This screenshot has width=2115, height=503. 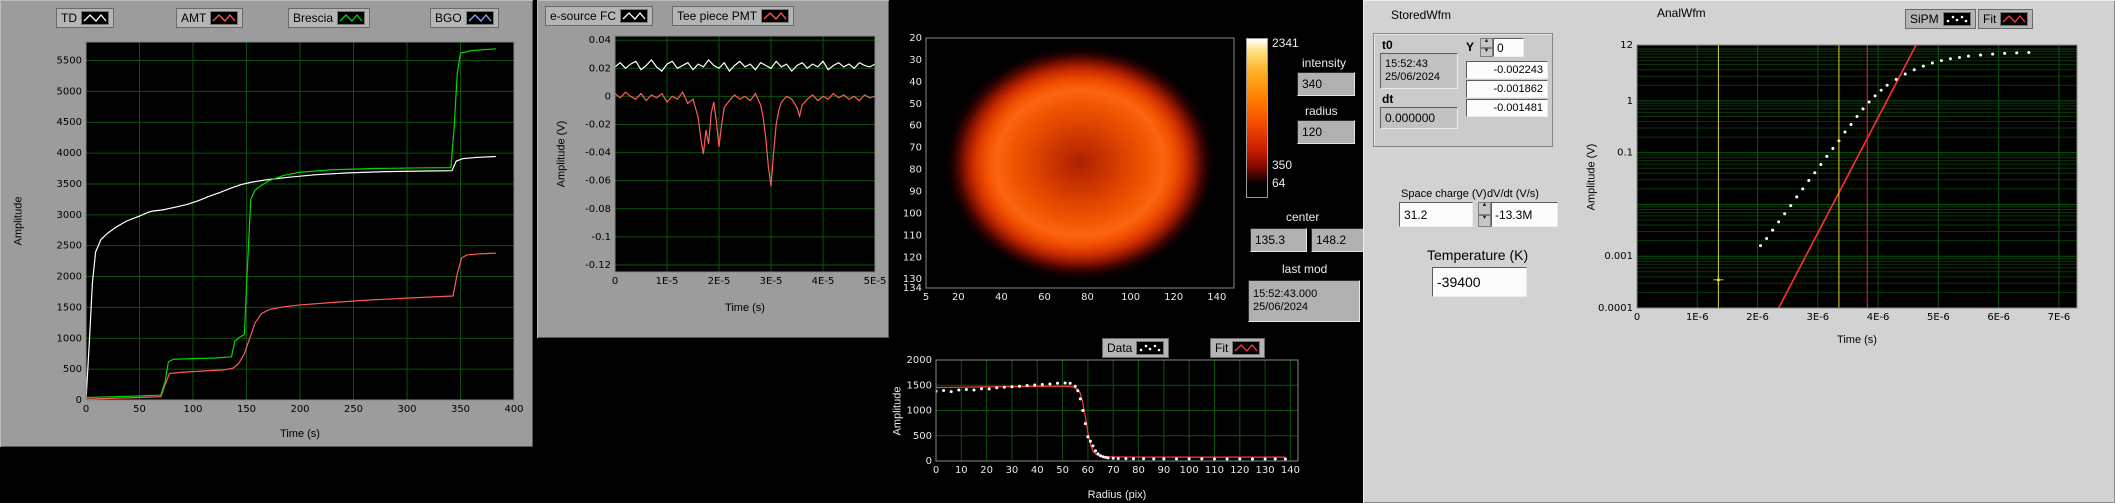 I want to click on legend-item-brescia: Brescia, so click(x=329, y=18).